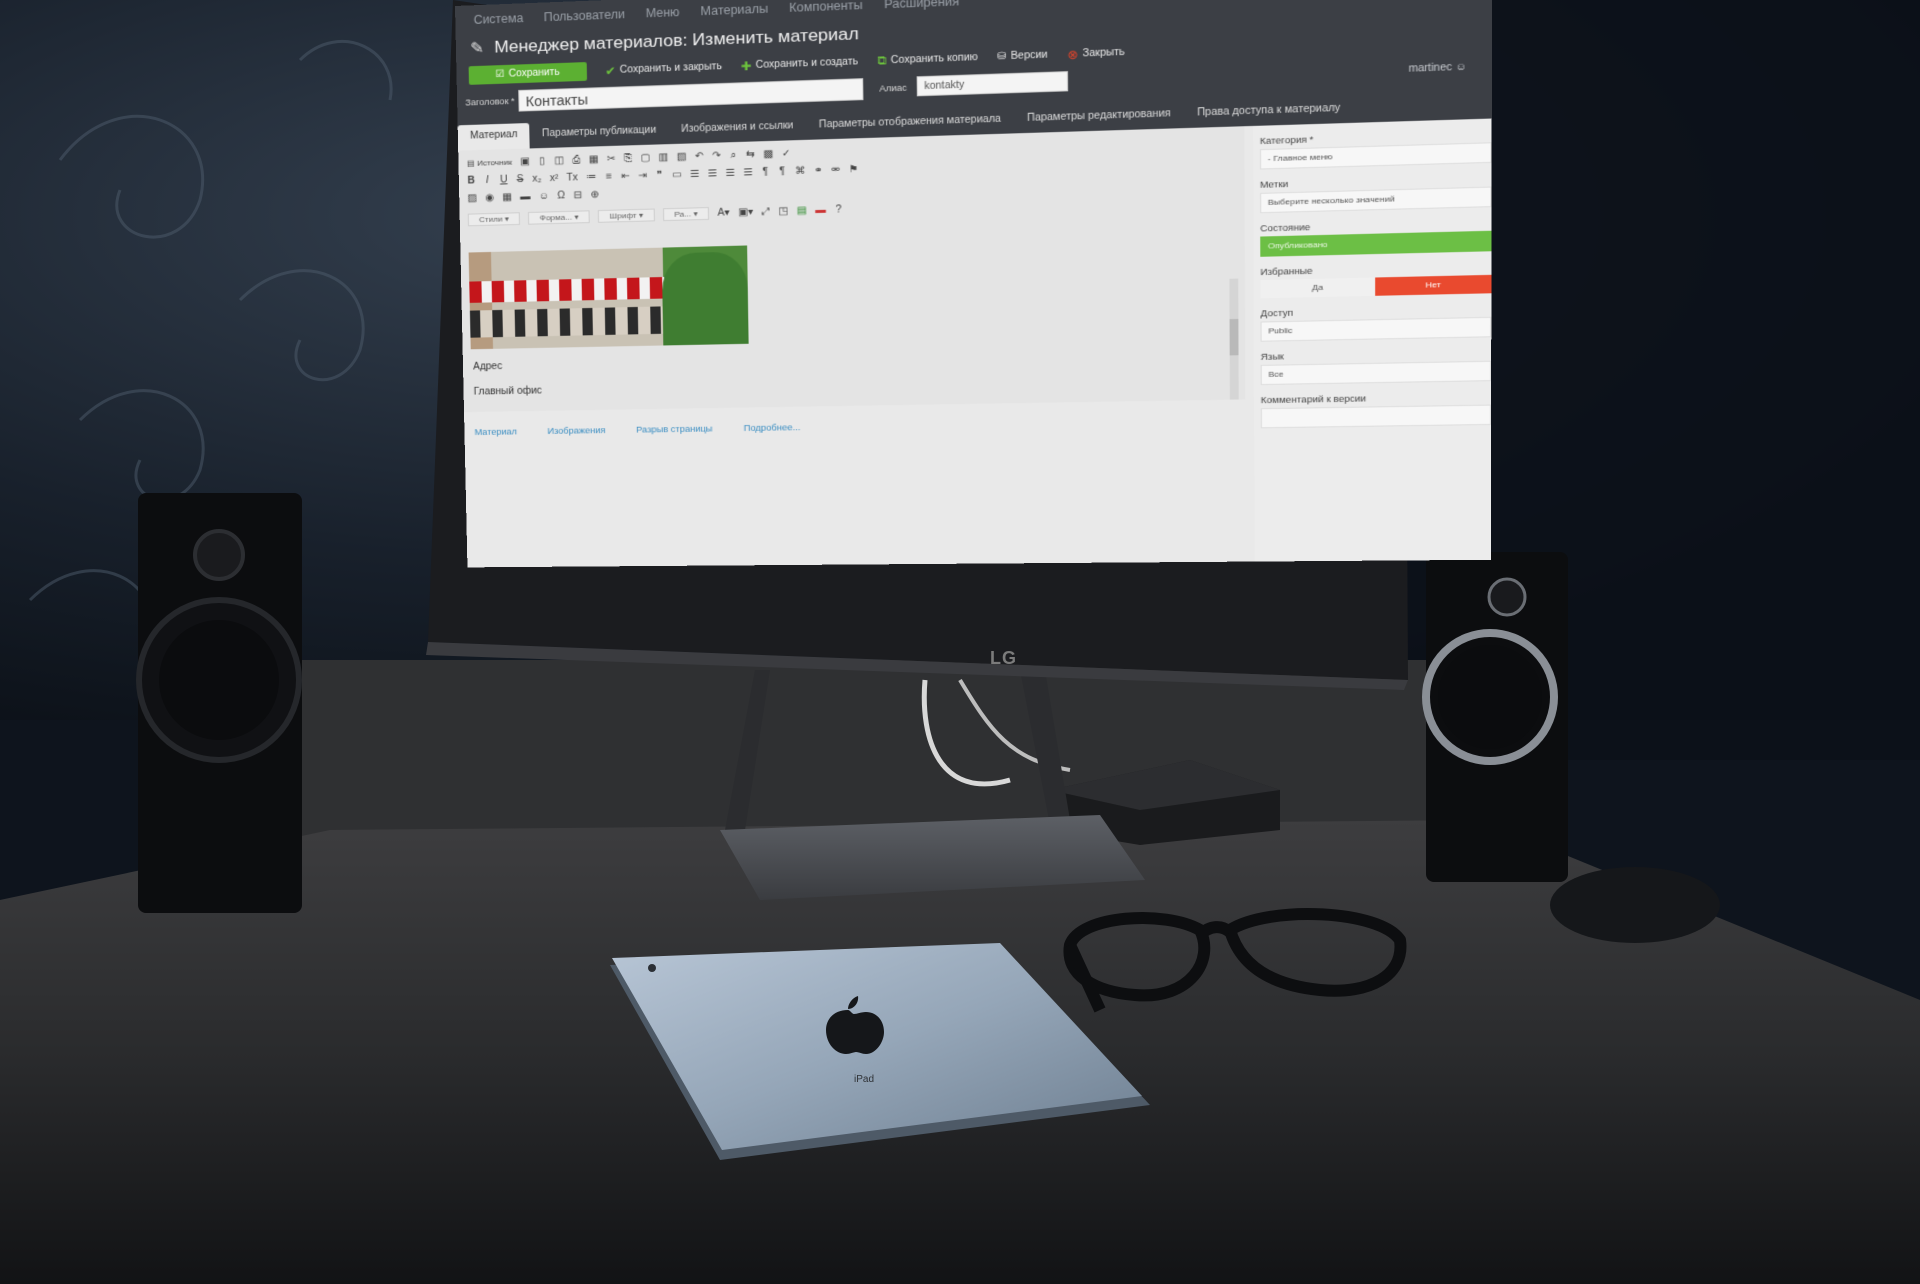 This screenshot has height=1284, width=1920. Describe the element at coordinates (1373, 355) in the screenshot. I see `language-label: Язык` at that location.